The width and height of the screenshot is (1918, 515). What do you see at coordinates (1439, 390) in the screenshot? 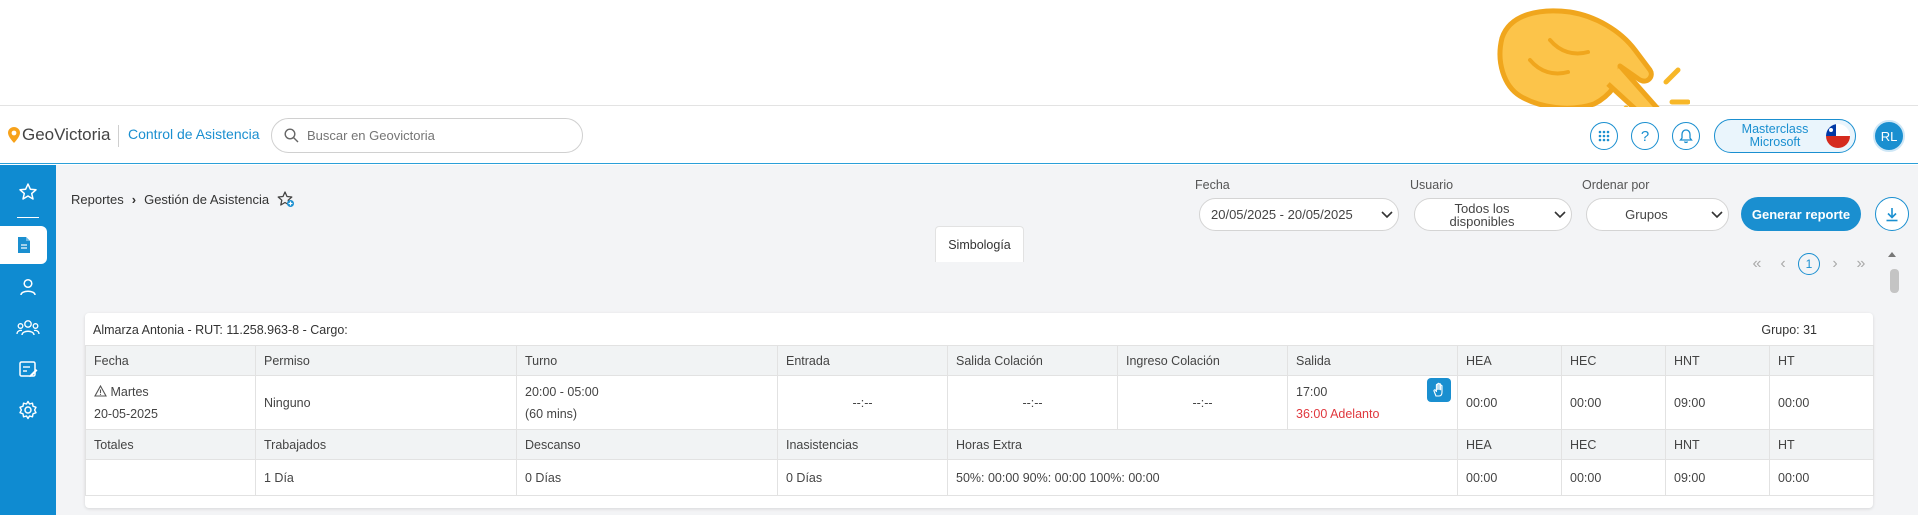
I see `manual-mark-hand-icon` at bounding box center [1439, 390].